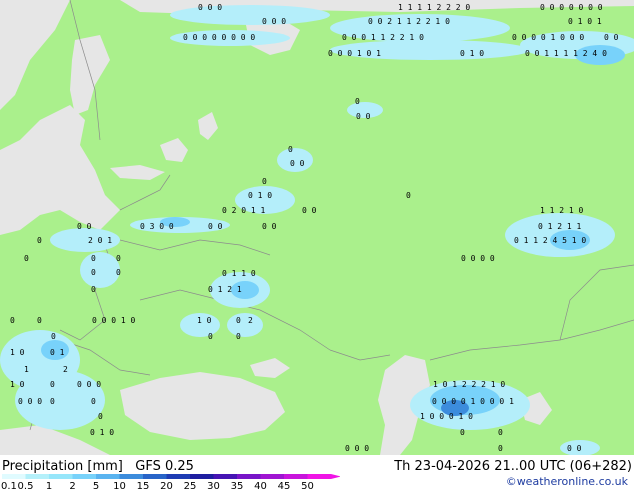 Image resolution: width=634 pixels, height=490 pixels. Describe the element at coordinates (26, 485) in the screenshot. I see `color-scale-tick-label: 0.5` at that location.